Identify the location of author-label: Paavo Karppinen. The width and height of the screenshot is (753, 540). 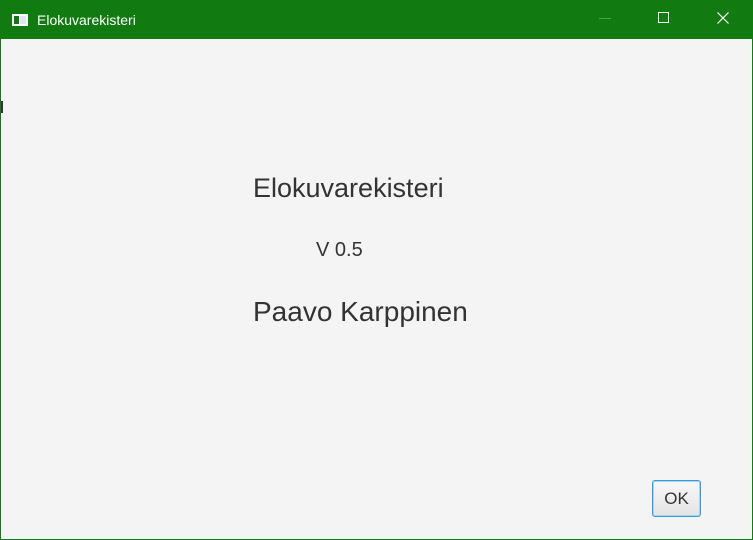
(360, 311).